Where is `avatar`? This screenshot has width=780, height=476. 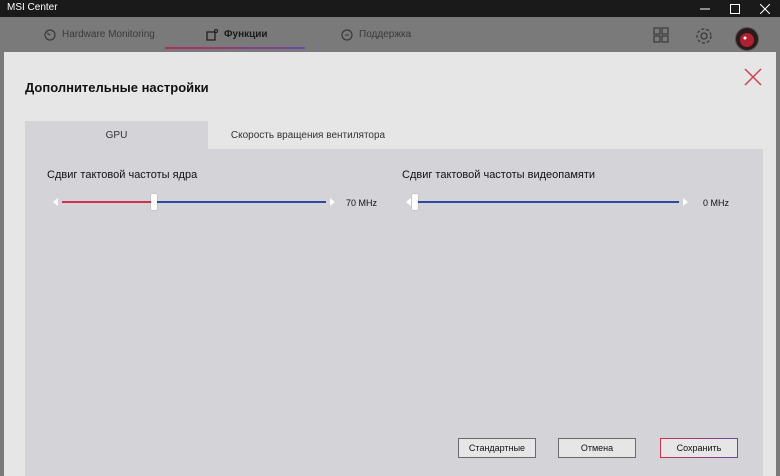 avatar is located at coordinates (747, 39).